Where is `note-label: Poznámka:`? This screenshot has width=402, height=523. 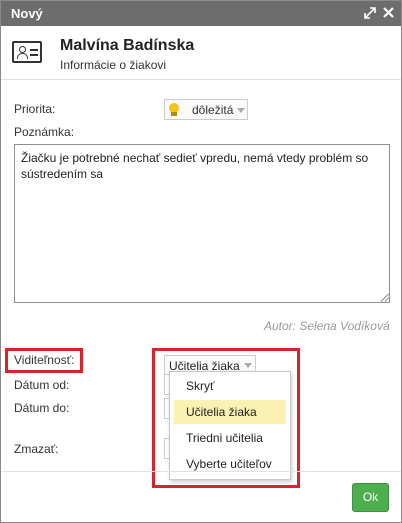 note-label: Poznámka: is located at coordinates (44, 132).